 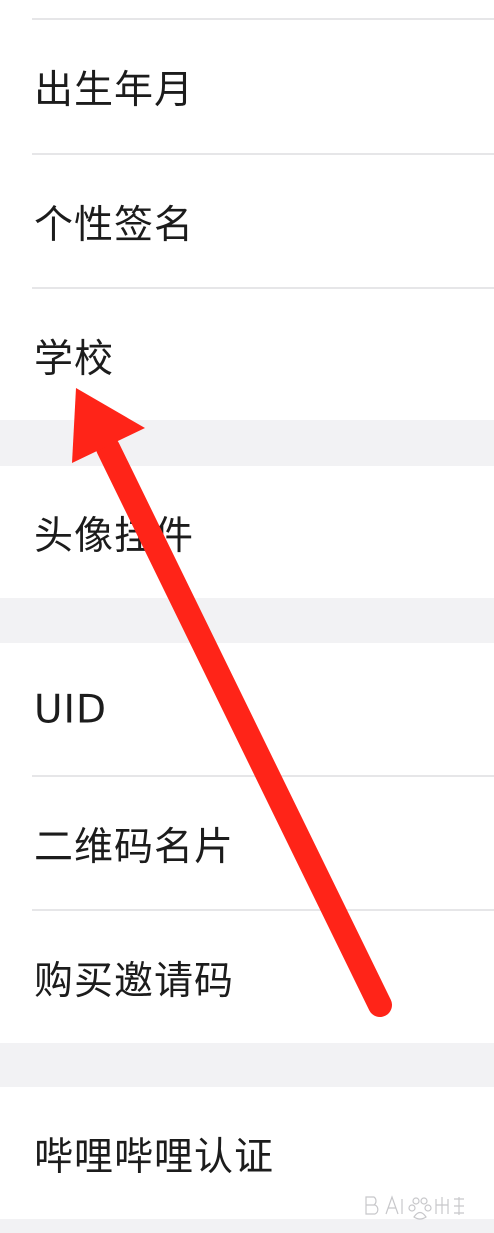 I want to click on row-label-avatar-pendant: 头像挂件, so click(x=114, y=536).